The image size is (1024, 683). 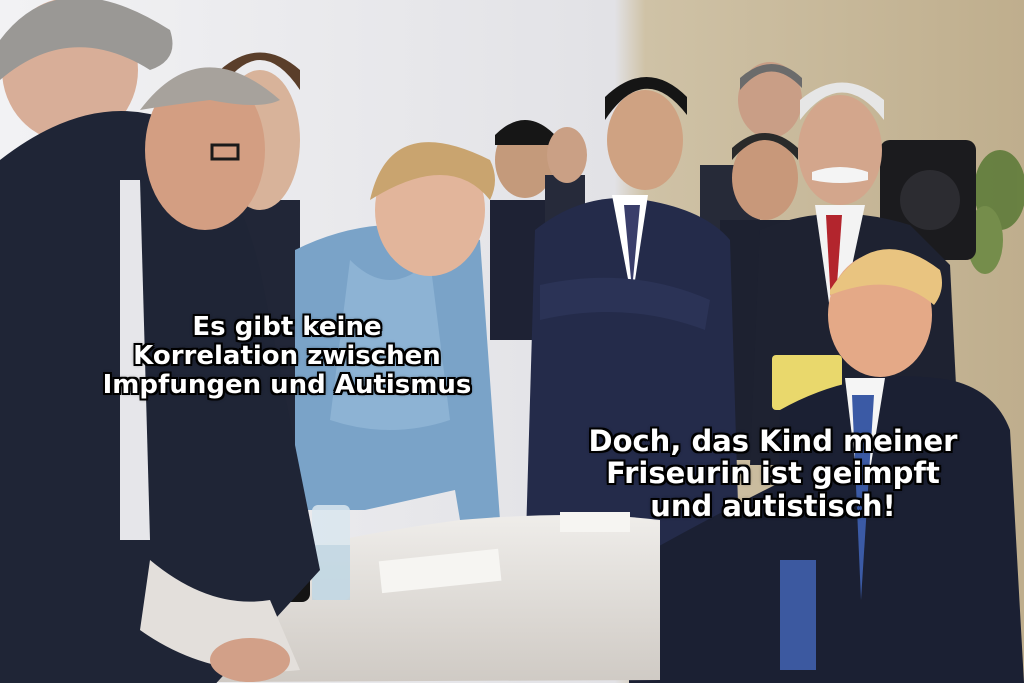 I want to click on caption-right-line: und autistisch!, so click(x=773, y=505).